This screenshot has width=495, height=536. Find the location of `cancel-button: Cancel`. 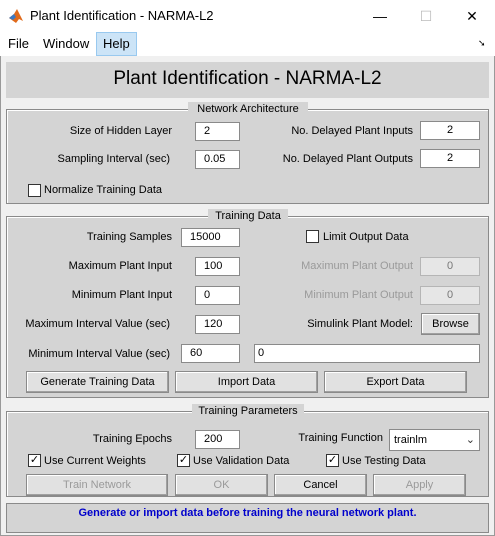

cancel-button: Cancel is located at coordinates (320, 485).